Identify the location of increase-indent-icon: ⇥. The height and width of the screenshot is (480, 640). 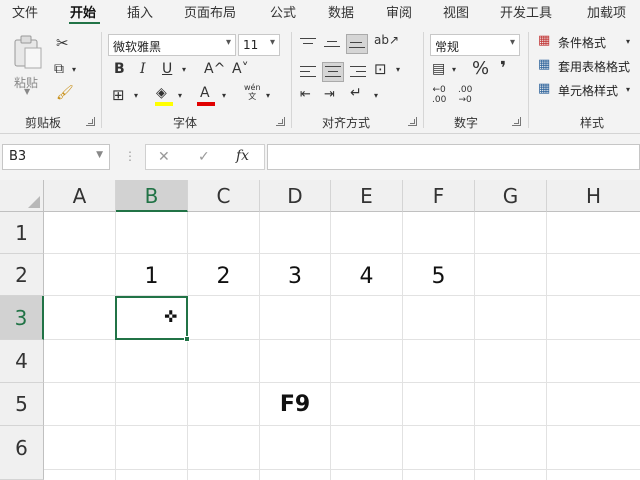
(329, 94).